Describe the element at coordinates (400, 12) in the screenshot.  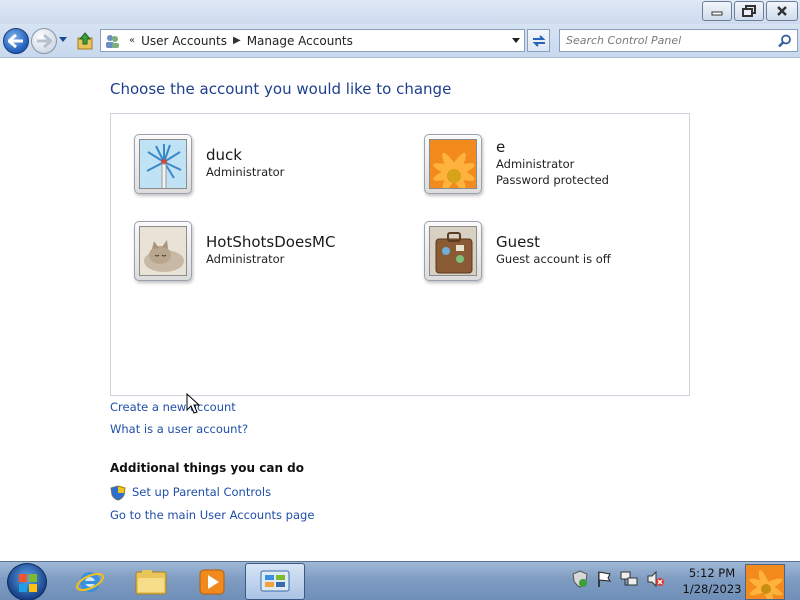
I see `window-title-bar` at that location.